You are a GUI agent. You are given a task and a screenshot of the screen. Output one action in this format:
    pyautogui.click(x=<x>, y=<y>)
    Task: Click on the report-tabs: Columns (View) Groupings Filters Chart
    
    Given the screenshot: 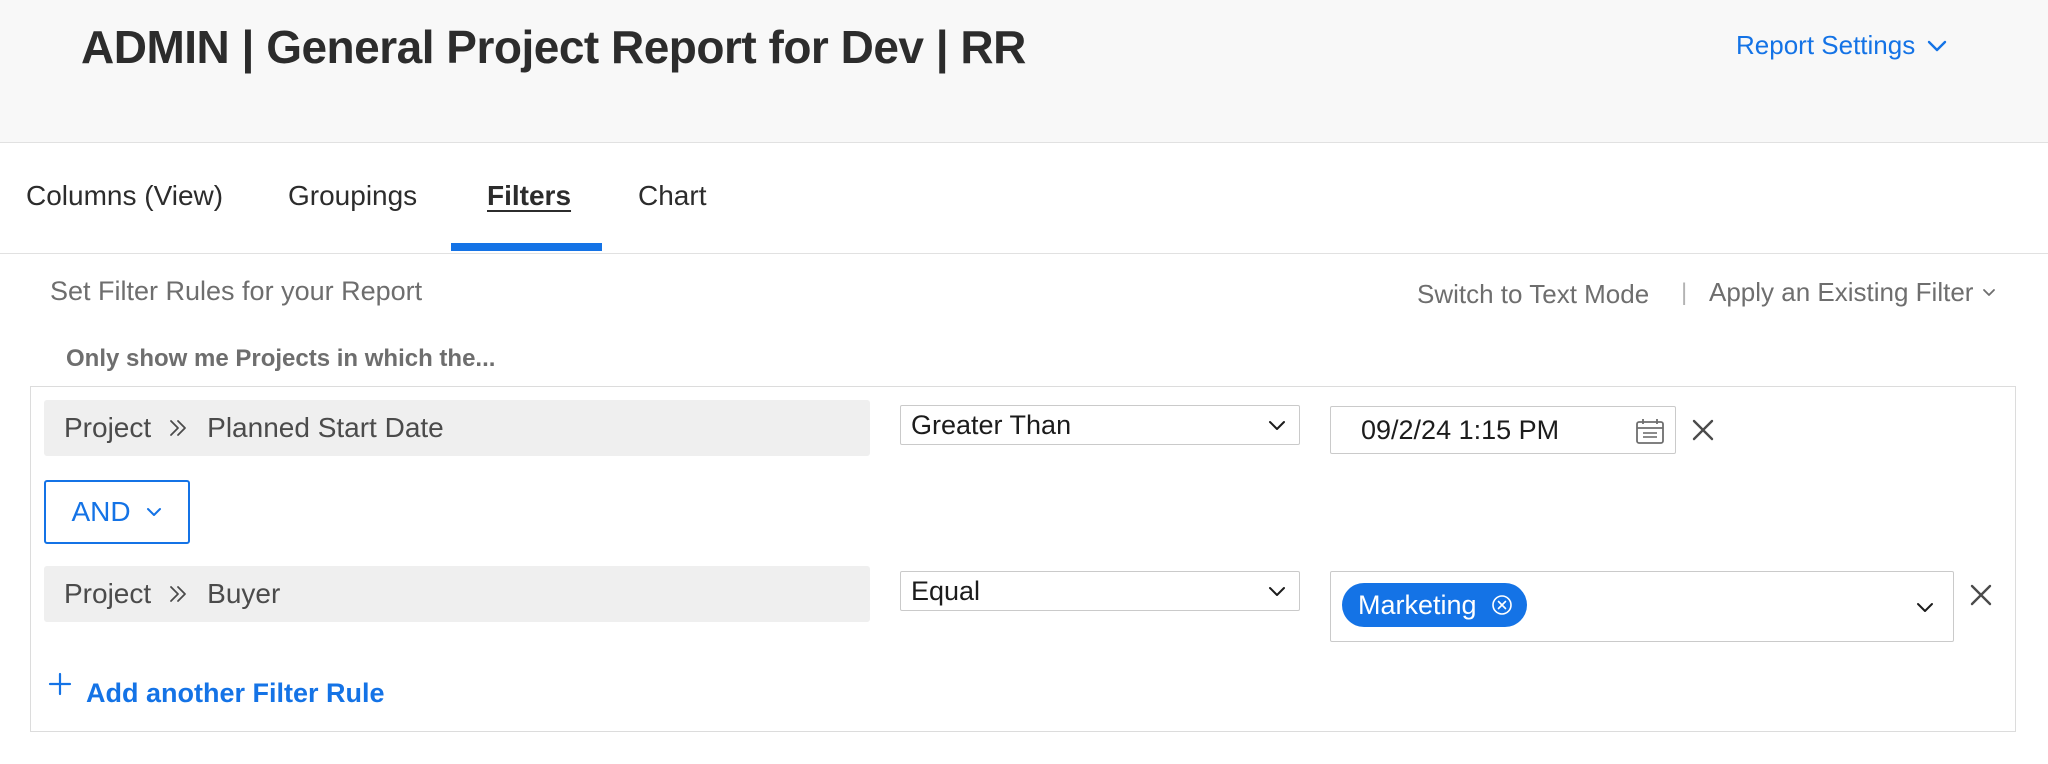 What is the action you would take?
    pyautogui.click(x=1024, y=199)
    